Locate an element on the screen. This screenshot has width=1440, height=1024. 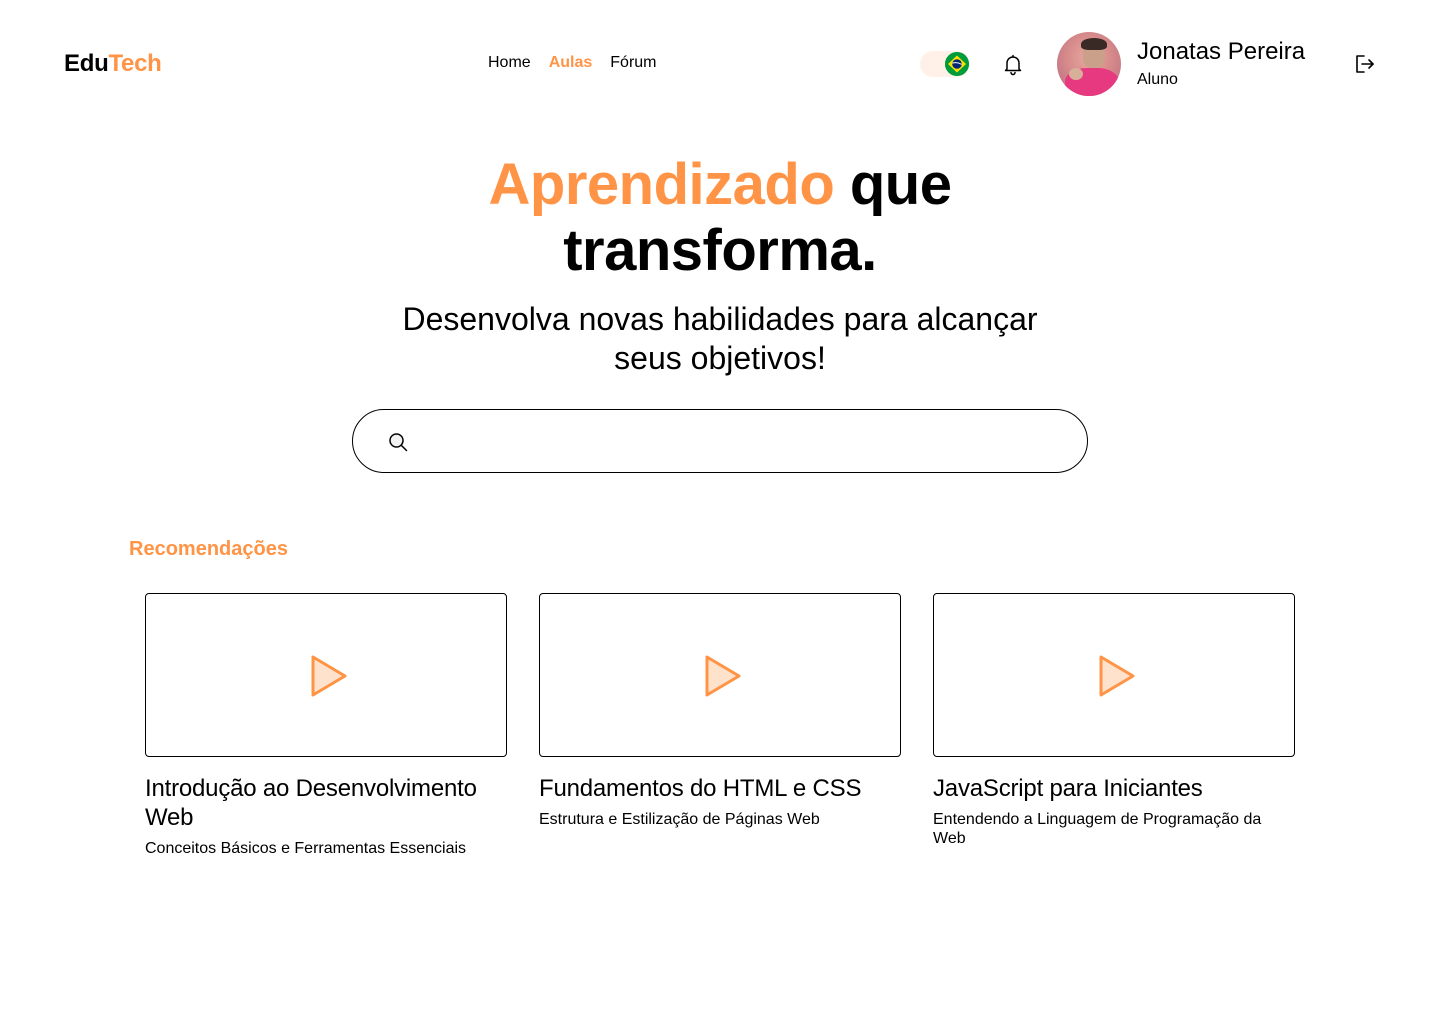
hero-title-line2: transforma. is located at coordinates (720, 250).